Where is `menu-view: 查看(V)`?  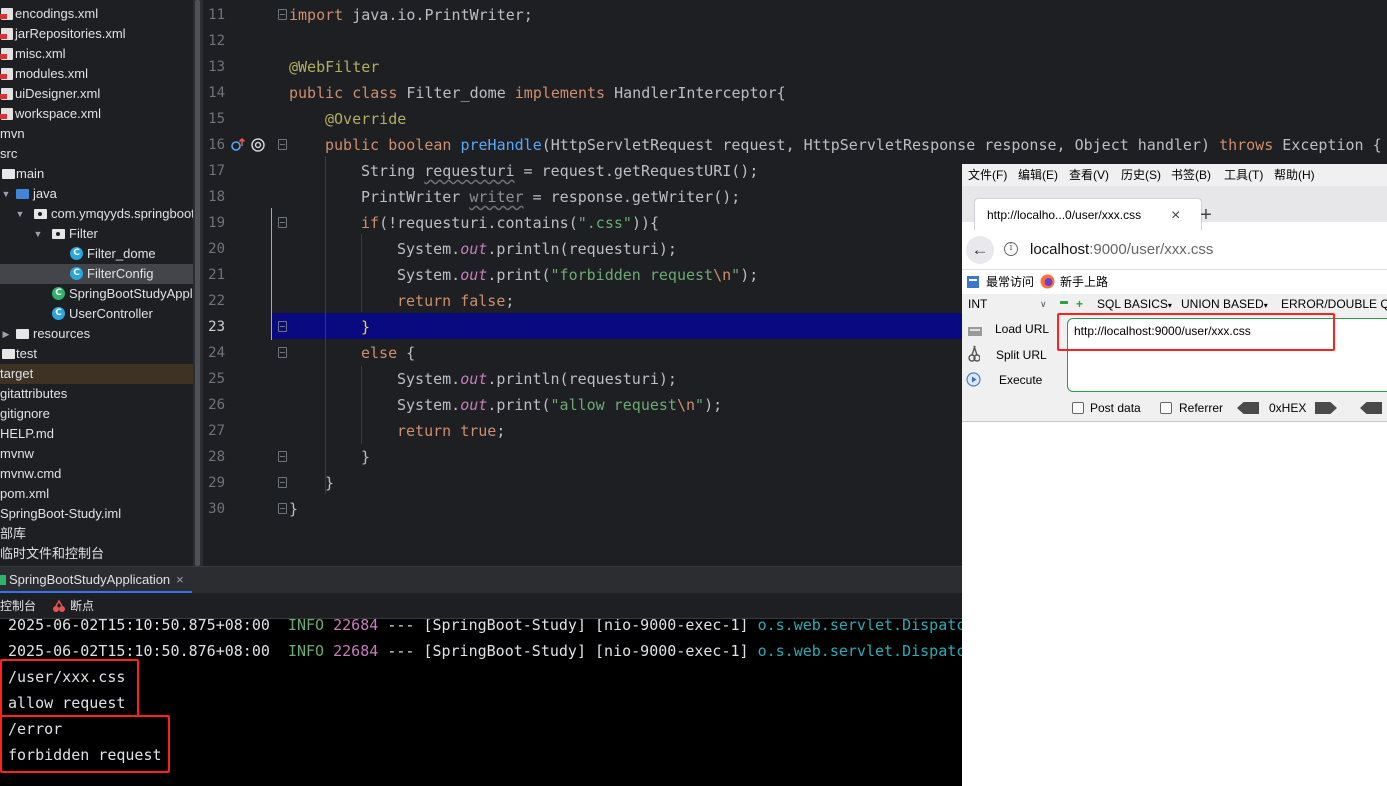
menu-view: 查看(V) is located at coordinates (1089, 175).